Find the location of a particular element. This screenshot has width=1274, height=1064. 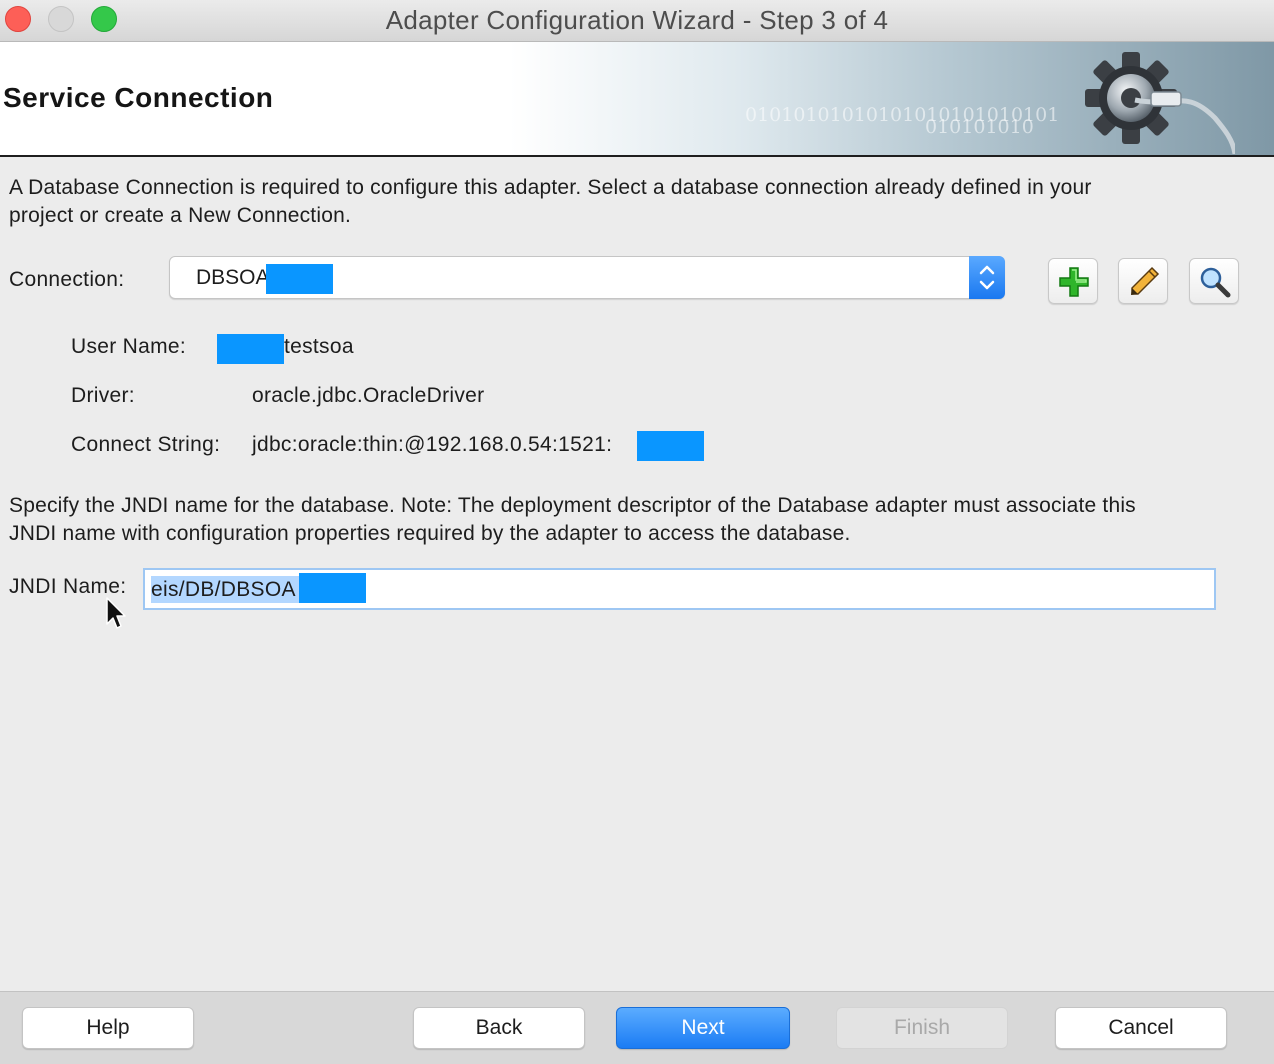

pencil-icon is located at coordinates (1145, 280).